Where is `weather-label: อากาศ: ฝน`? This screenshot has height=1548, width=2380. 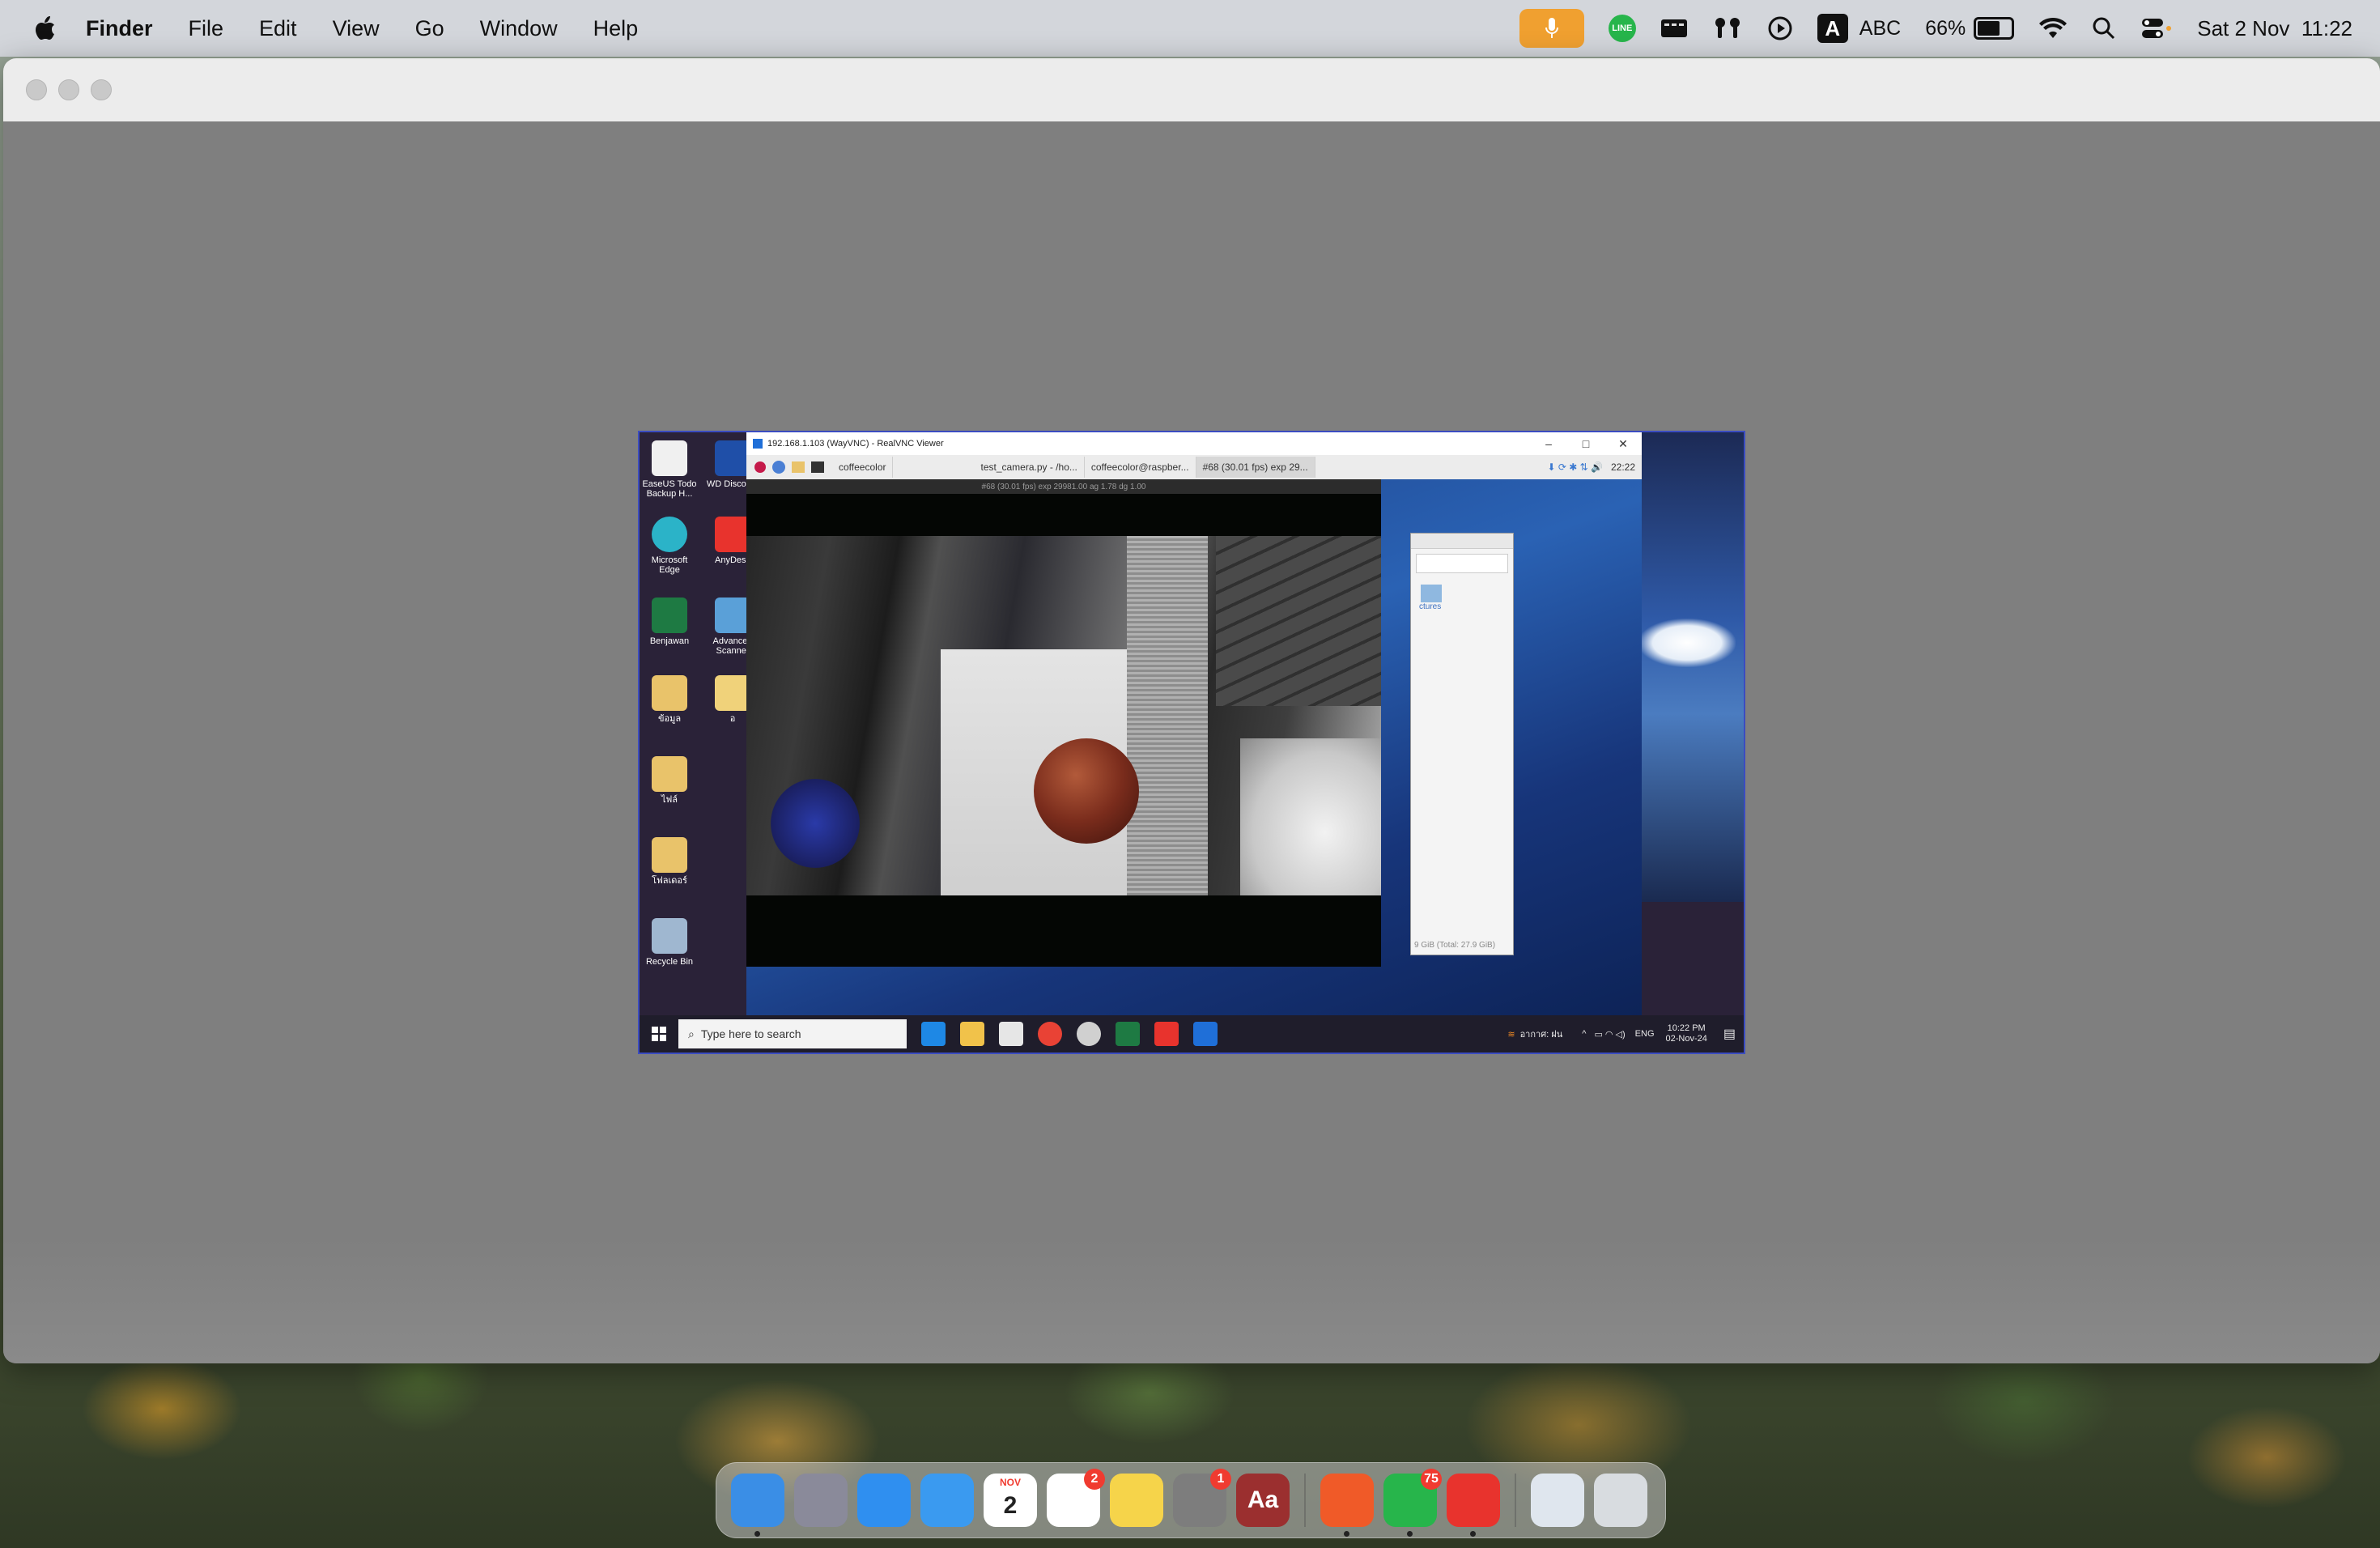
weather-label: อากาศ: ฝน is located at coordinates (1541, 1034).